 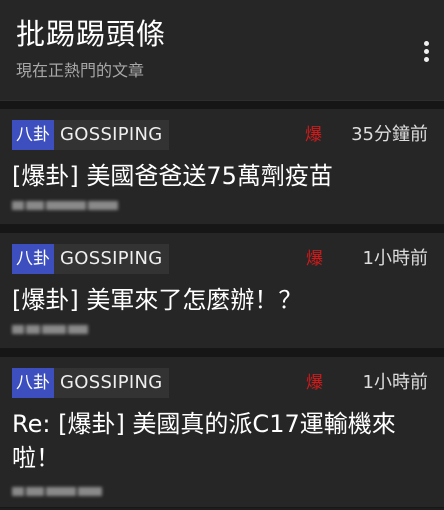 What do you see at coordinates (221, 300) in the screenshot?
I see `post-title: [爆卦] 美軍來了怎麼辦！？` at bounding box center [221, 300].